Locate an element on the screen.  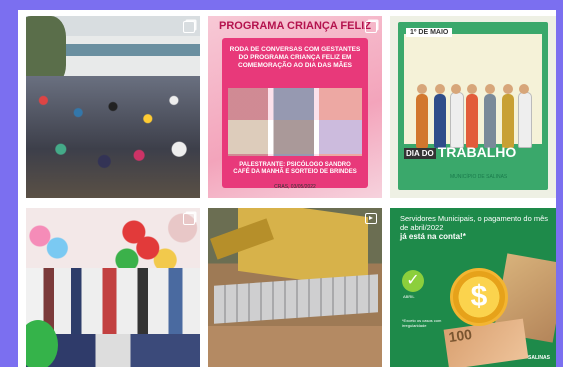
photo-ground is located at coordinates (295, 346).